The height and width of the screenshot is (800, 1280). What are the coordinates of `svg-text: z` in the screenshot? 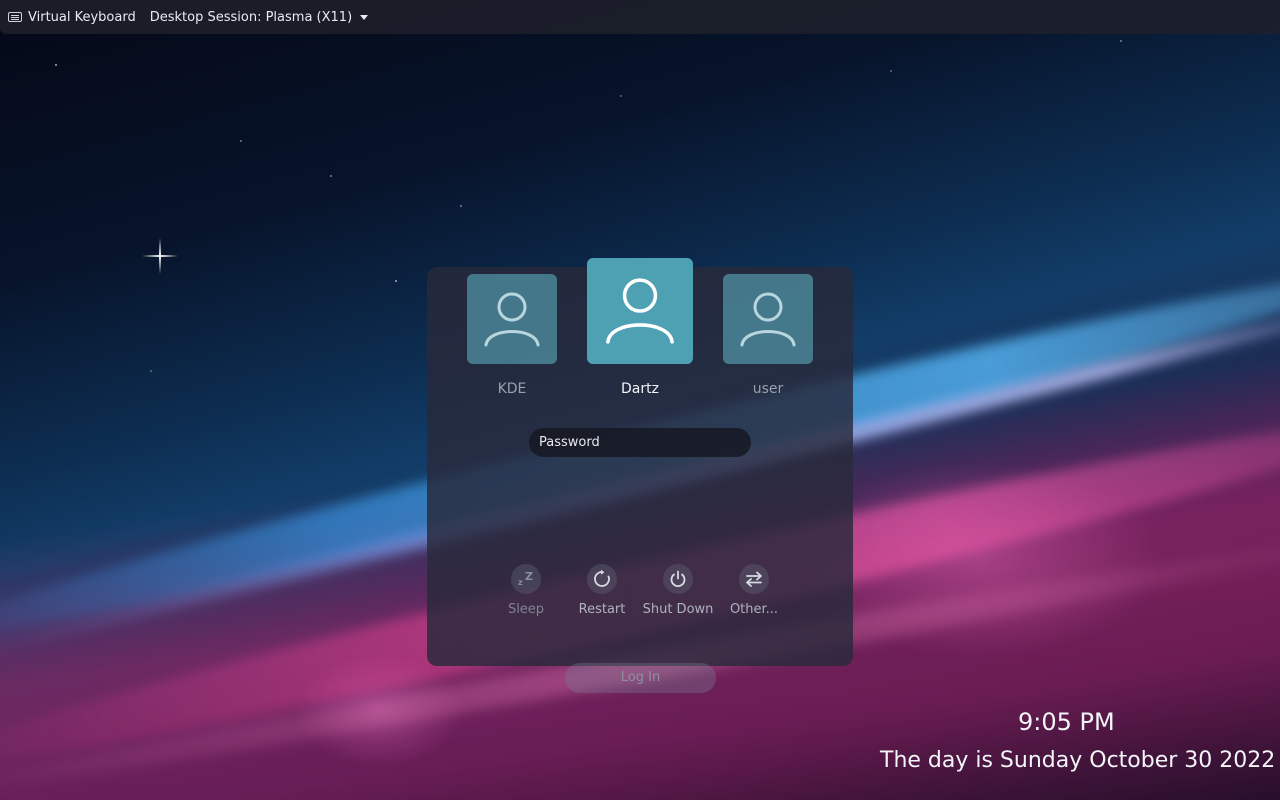 It's located at (520, 582).